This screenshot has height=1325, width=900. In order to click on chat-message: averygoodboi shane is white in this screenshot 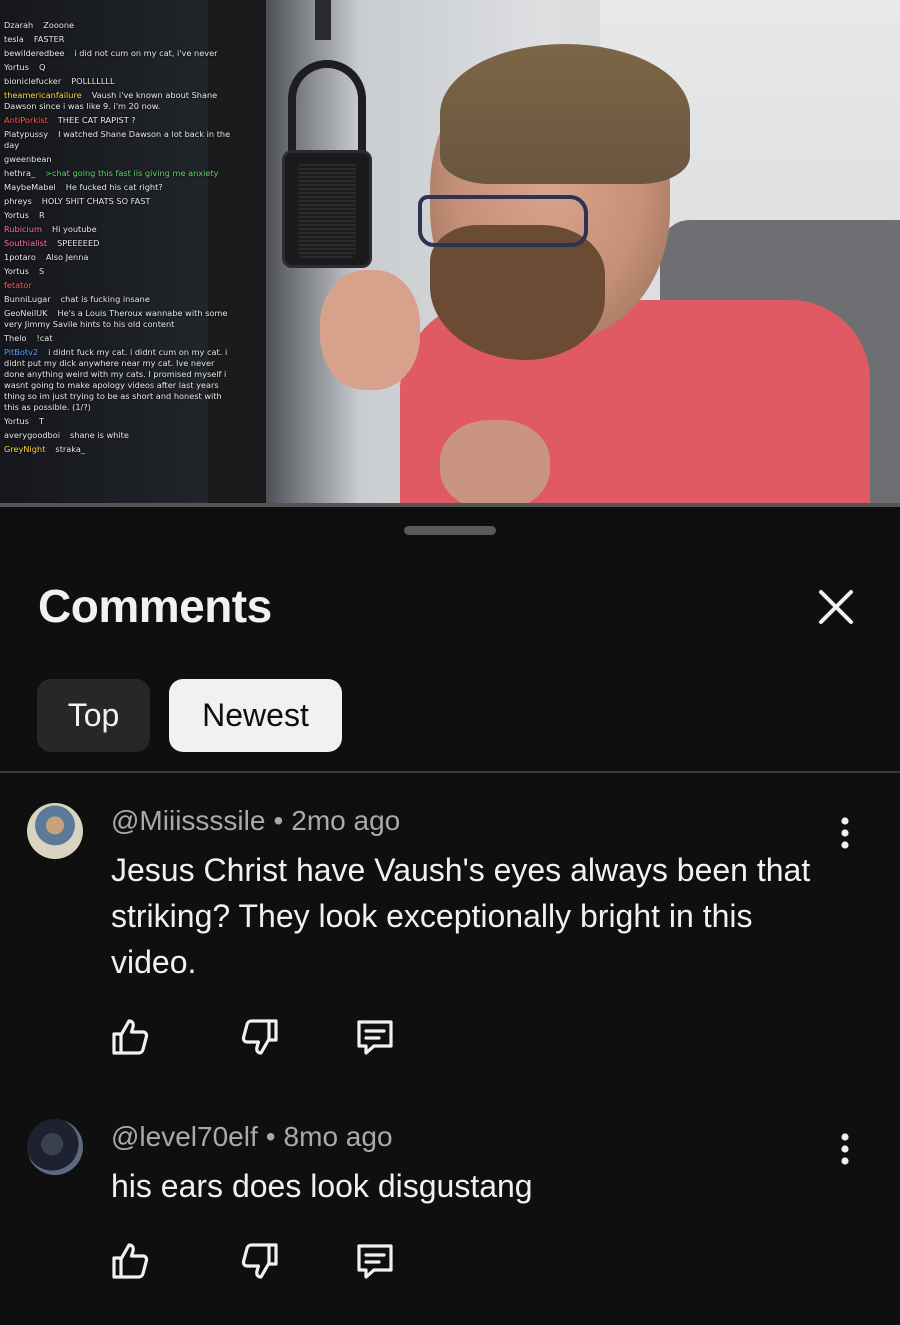, I will do `click(120, 435)`.